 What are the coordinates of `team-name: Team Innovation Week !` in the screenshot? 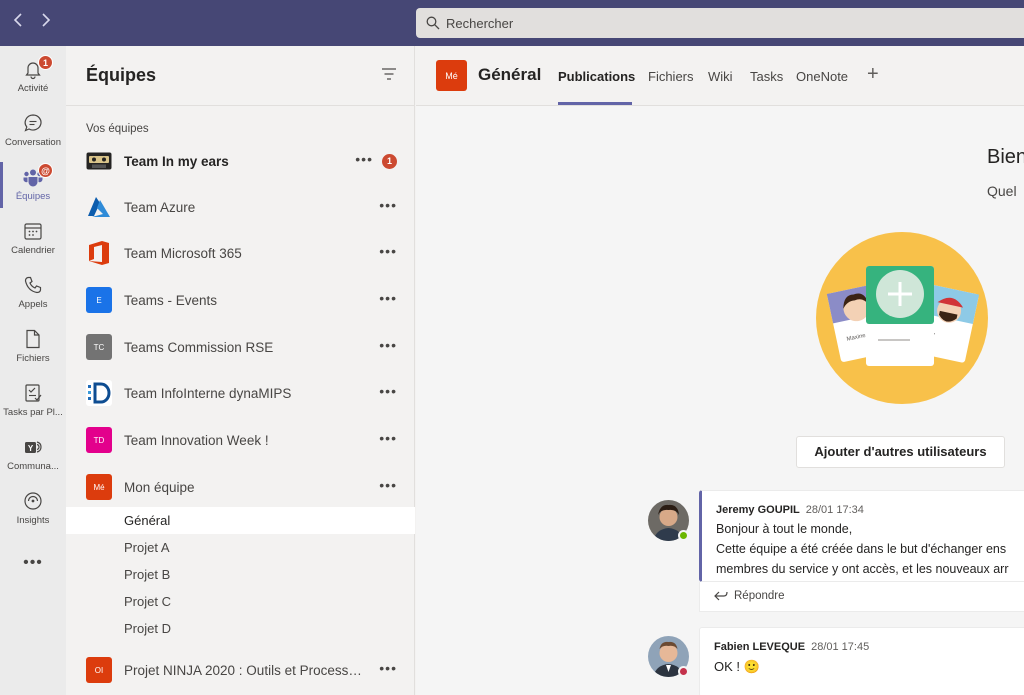 It's located at (196, 440).